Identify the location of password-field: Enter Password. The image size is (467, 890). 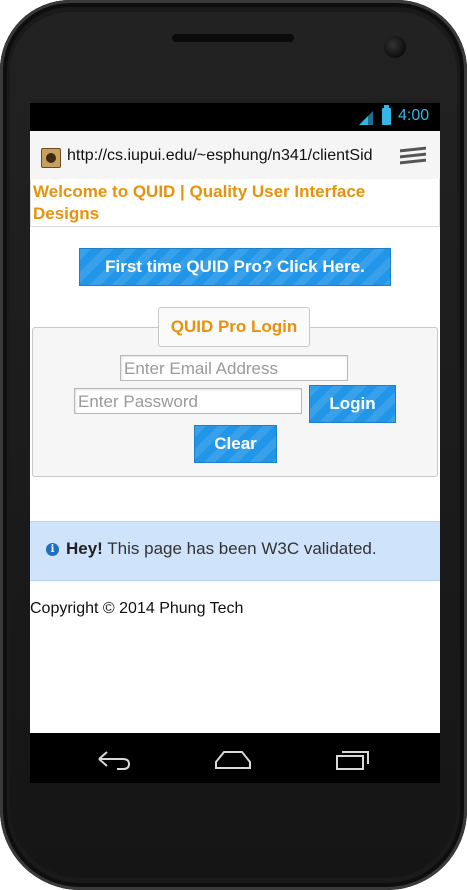
(188, 401).